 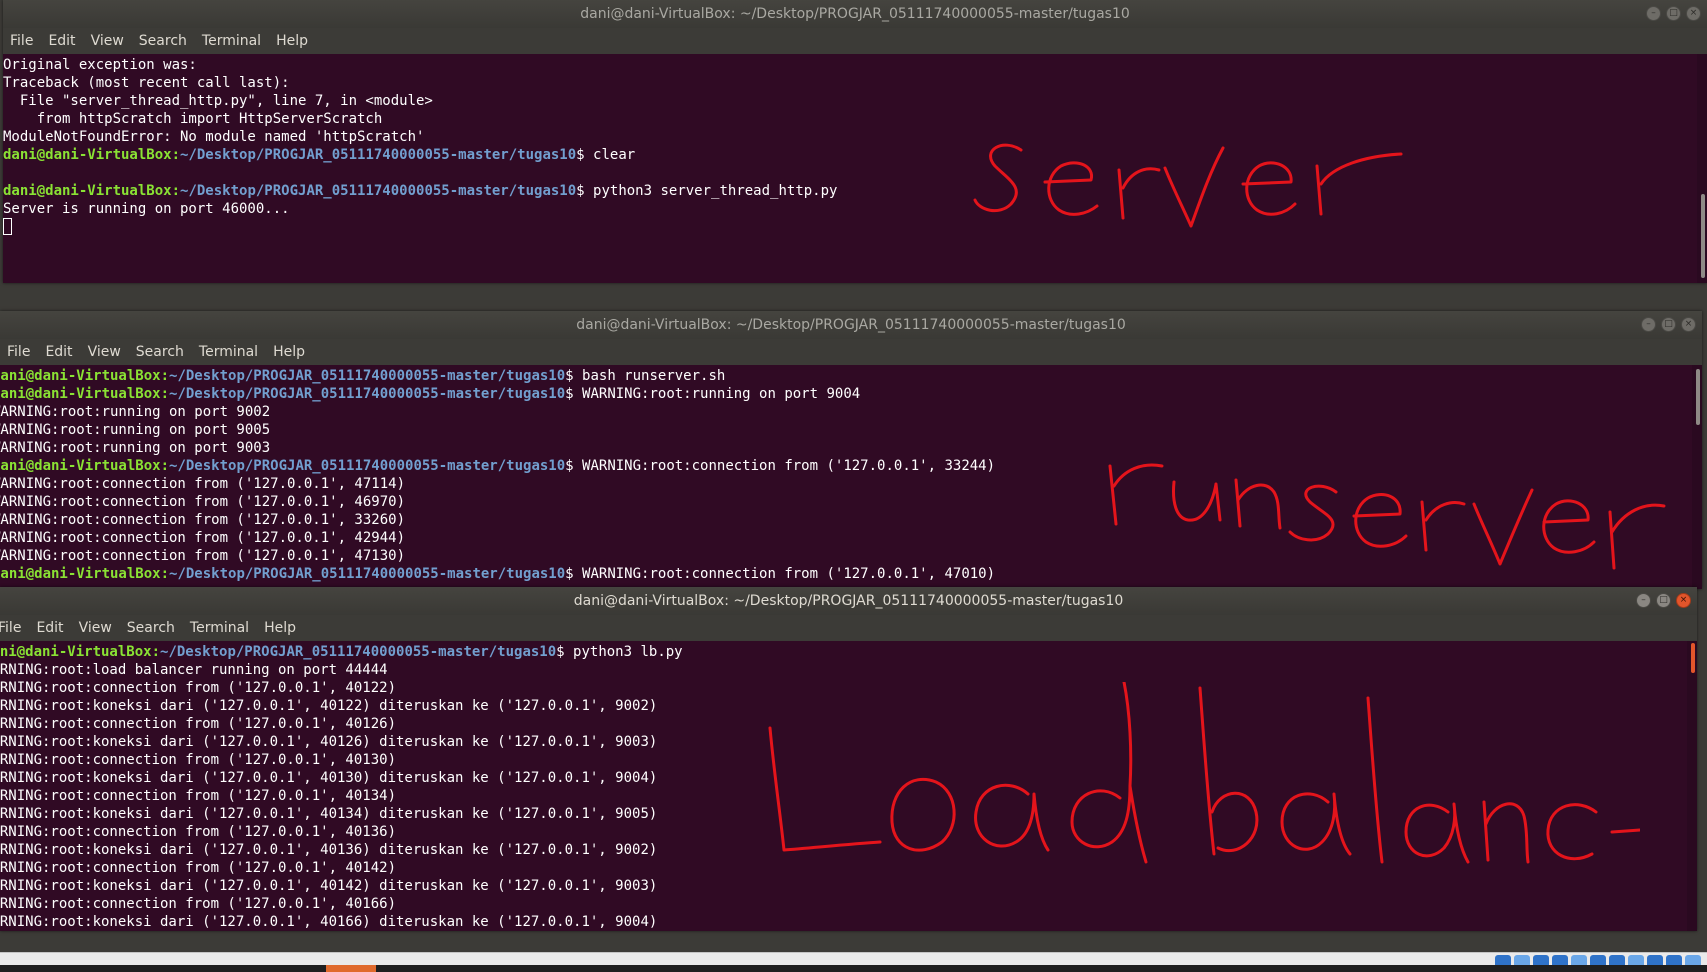 What do you see at coordinates (7, 226) in the screenshot?
I see `terminal-cursor` at bounding box center [7, 226].